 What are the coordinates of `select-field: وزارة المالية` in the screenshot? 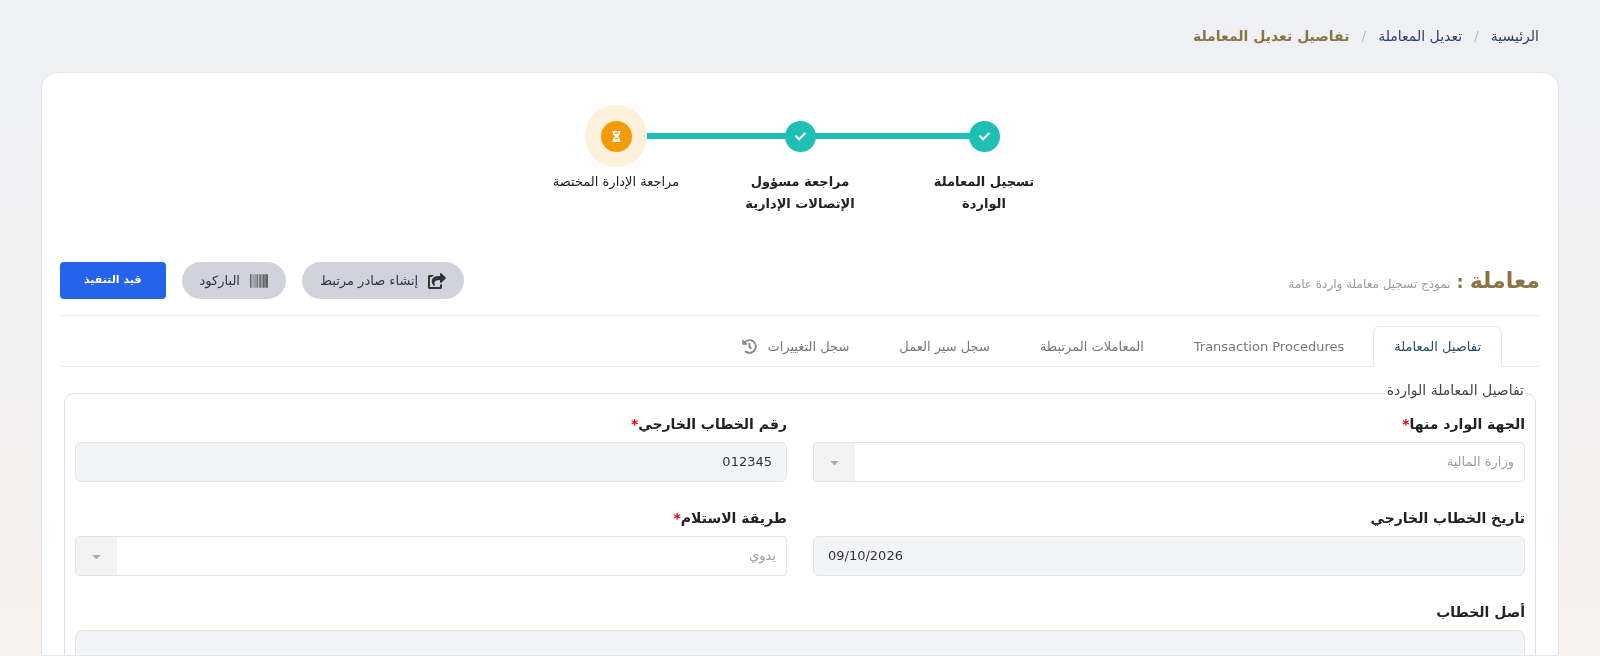 It's located at (1169, 462).